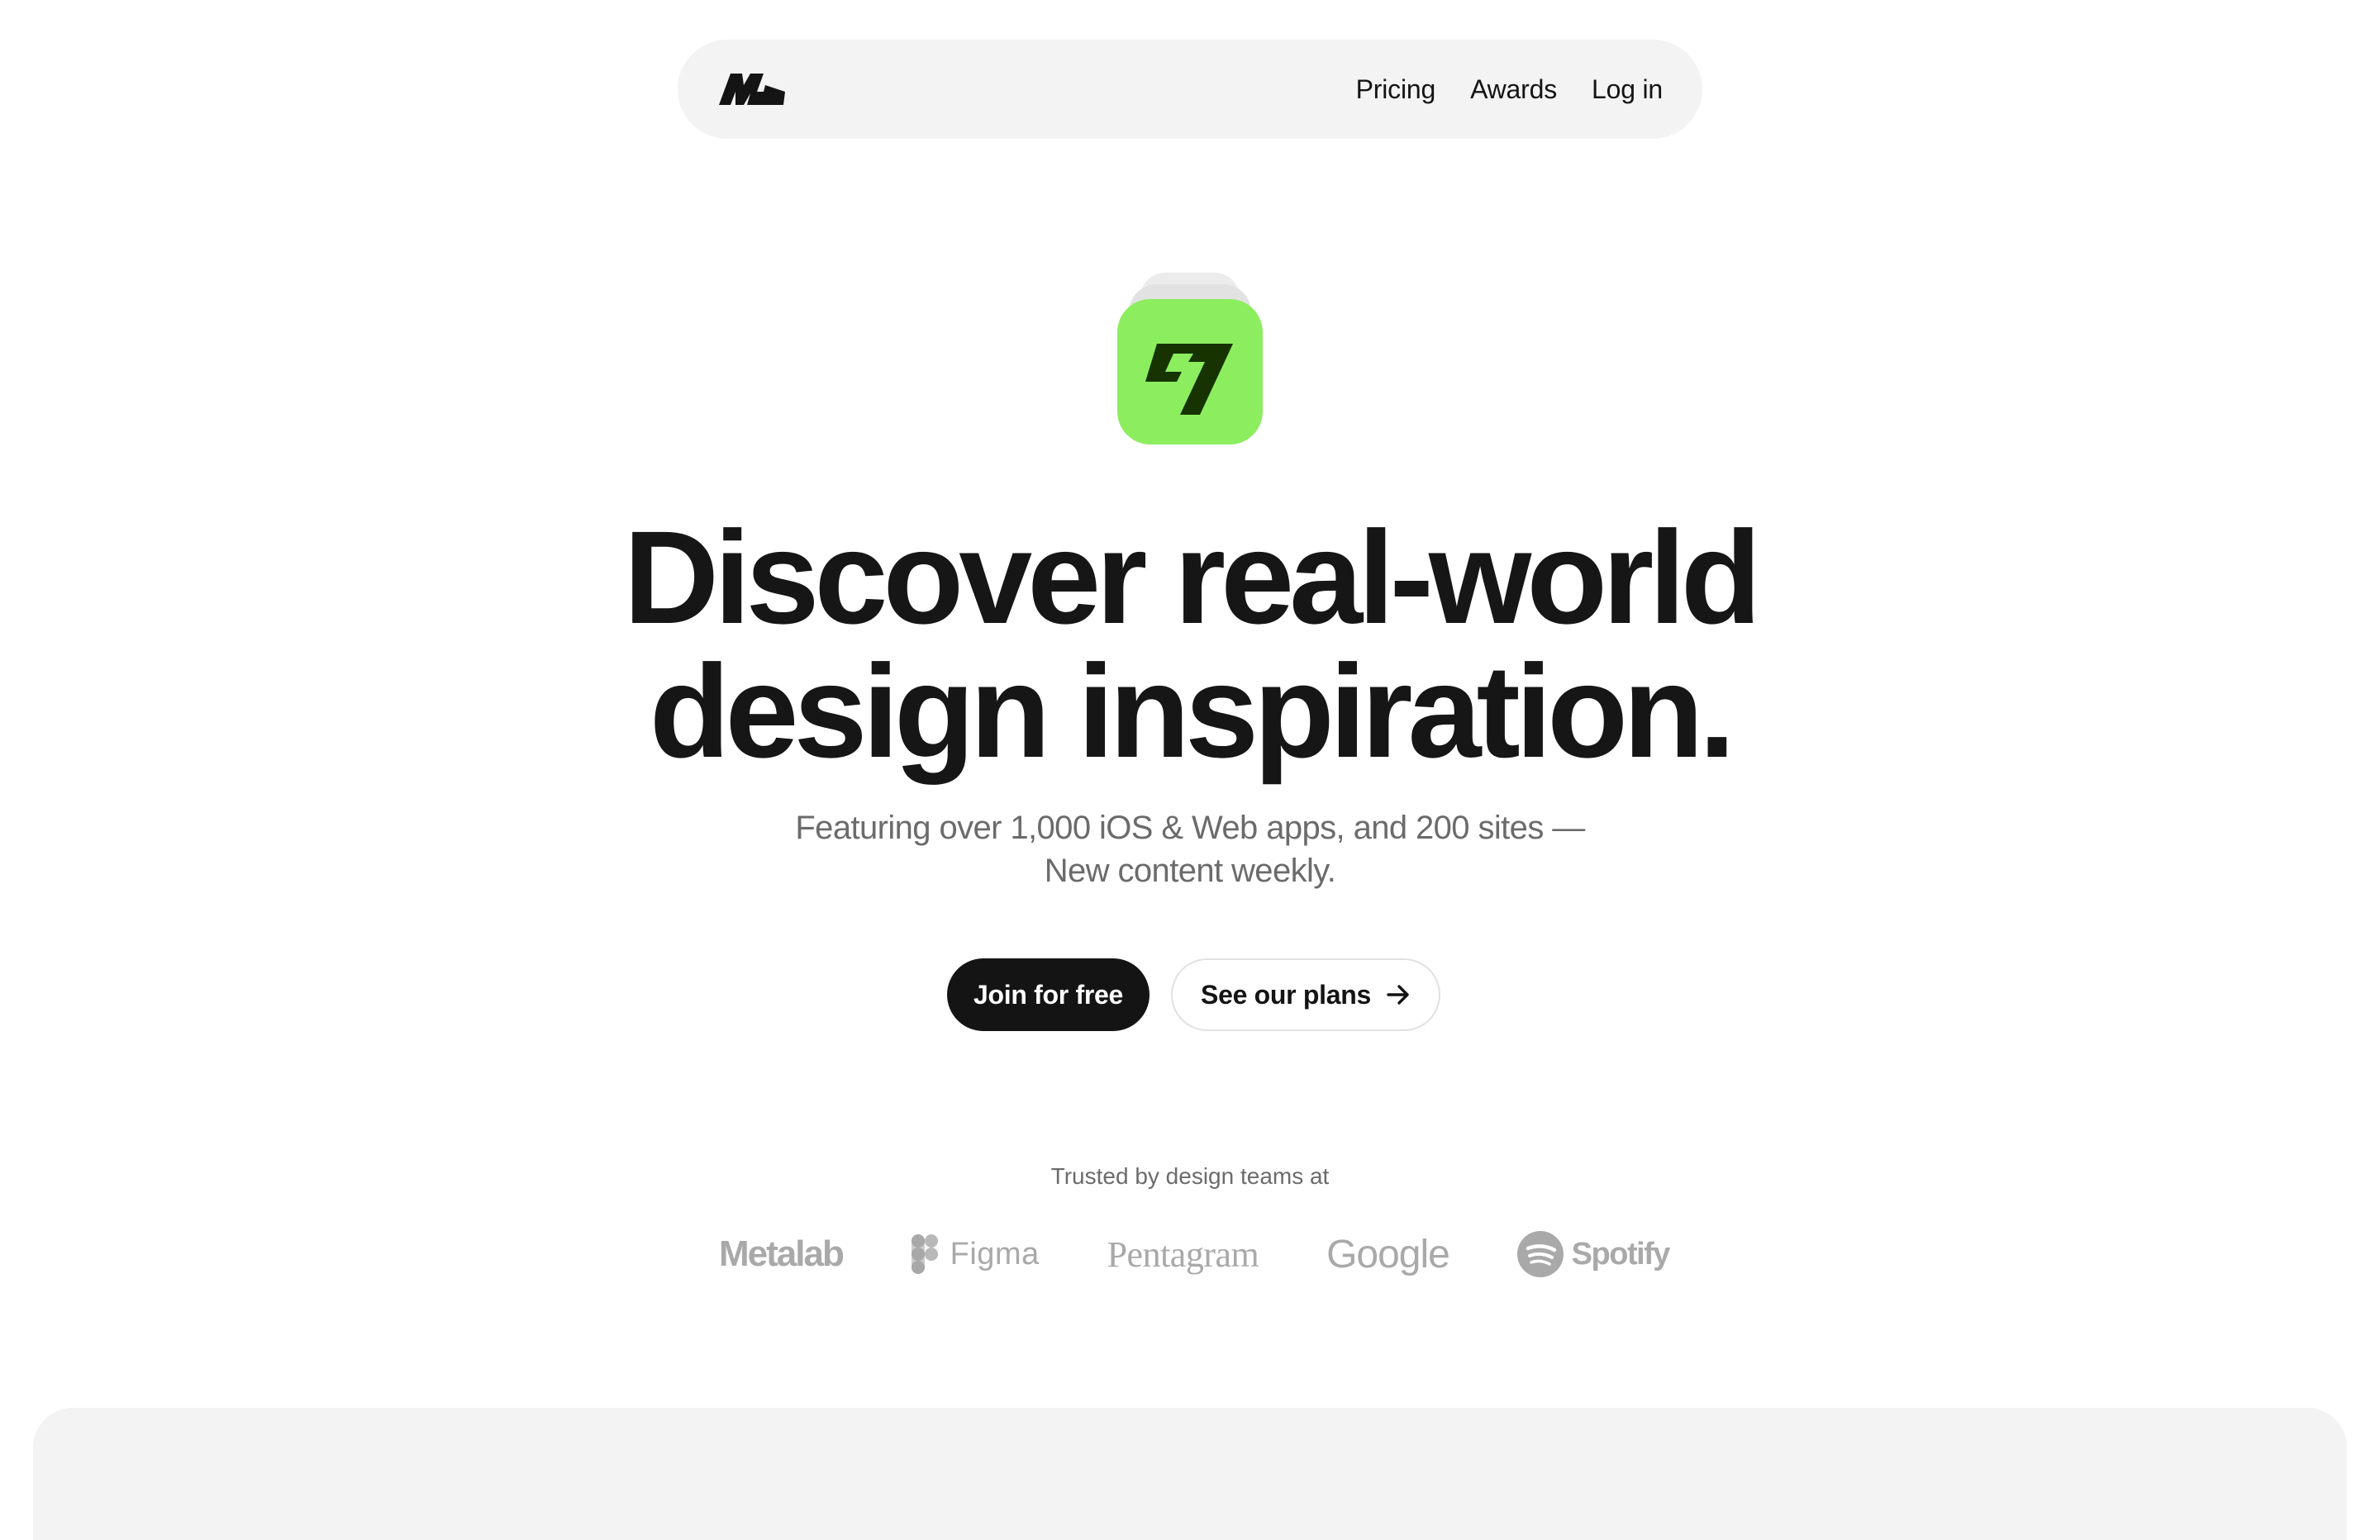 This screenshot has height=1540, width=2380. What do you see at coordinates (1513, 89) in the screenshot?
I see `nav-link-awards: Awards` at bounding box center [1513, 89].